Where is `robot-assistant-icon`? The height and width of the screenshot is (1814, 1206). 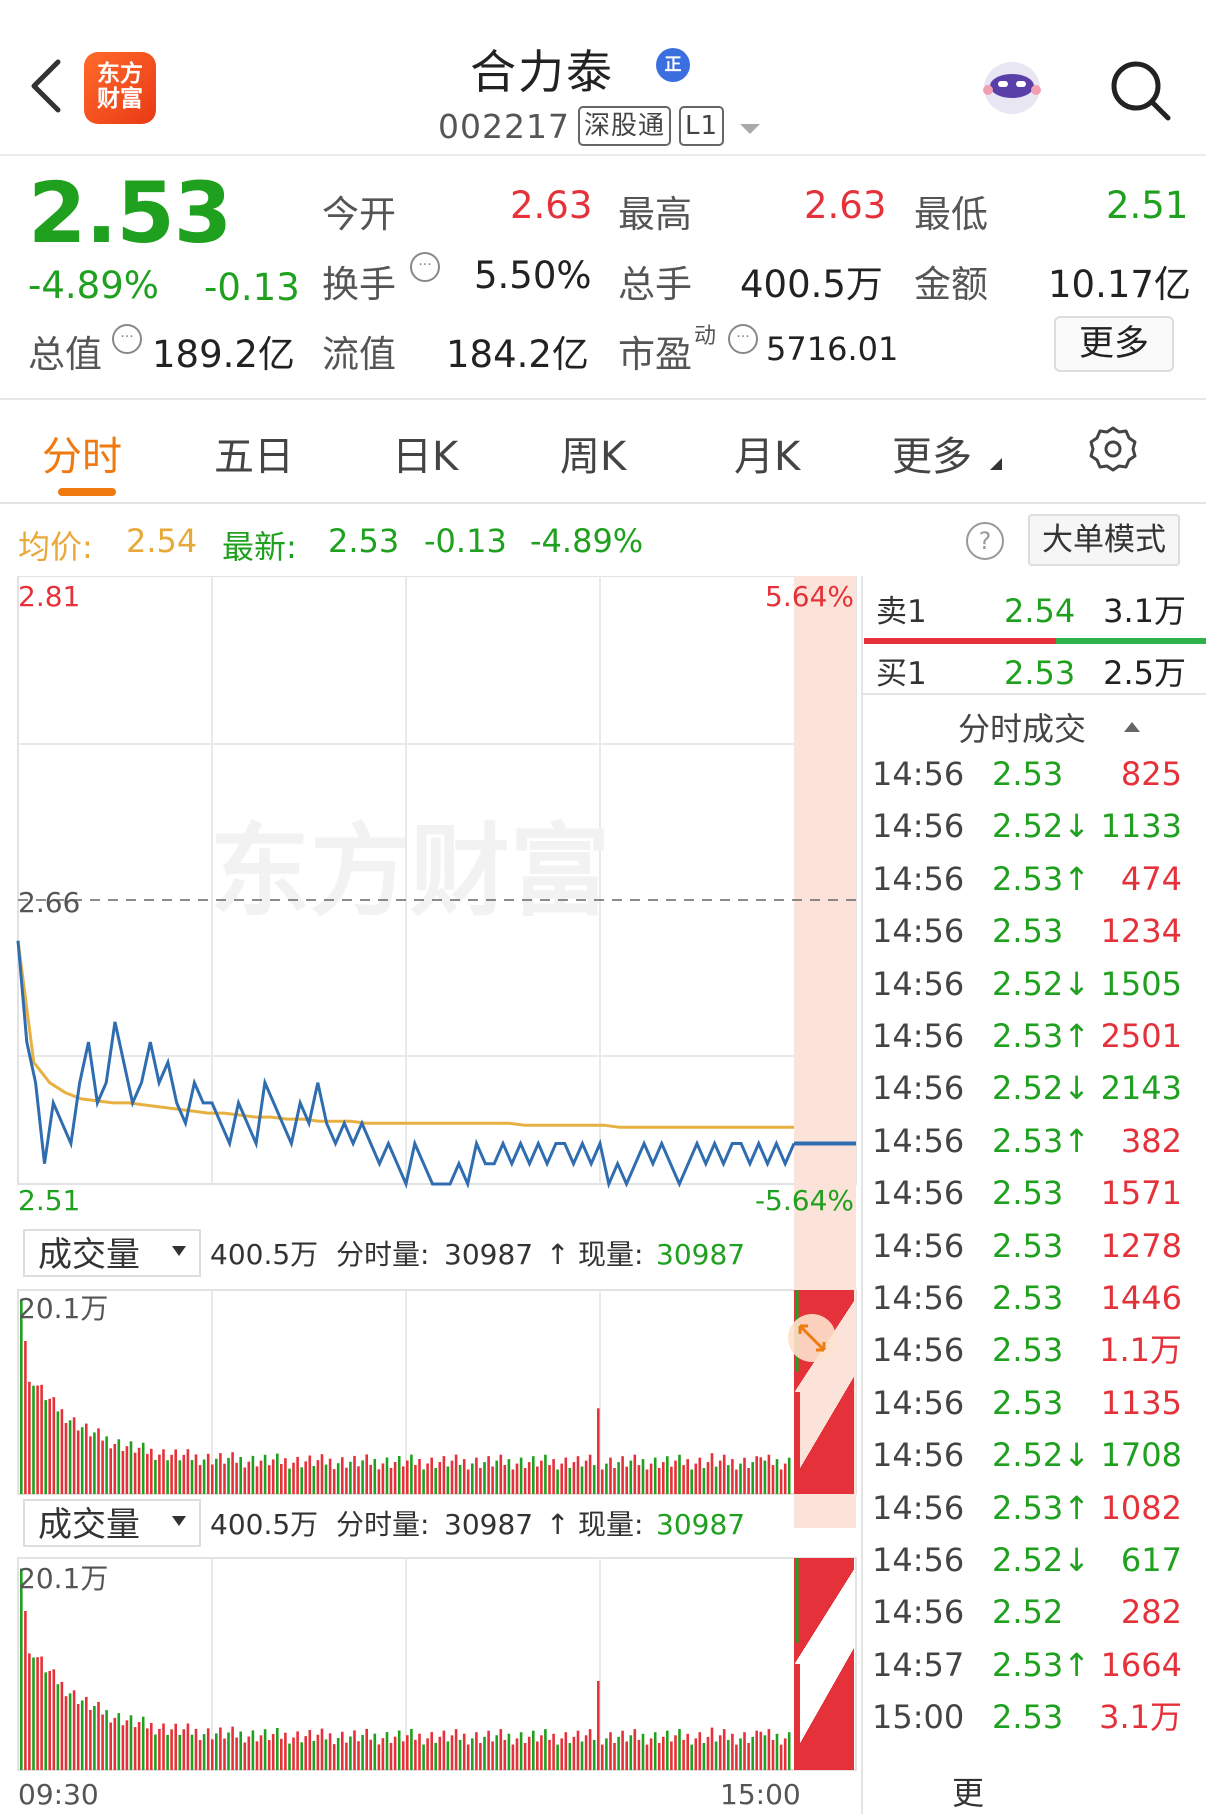 robot-assistant-icon is located at coordinates (1012, 86).